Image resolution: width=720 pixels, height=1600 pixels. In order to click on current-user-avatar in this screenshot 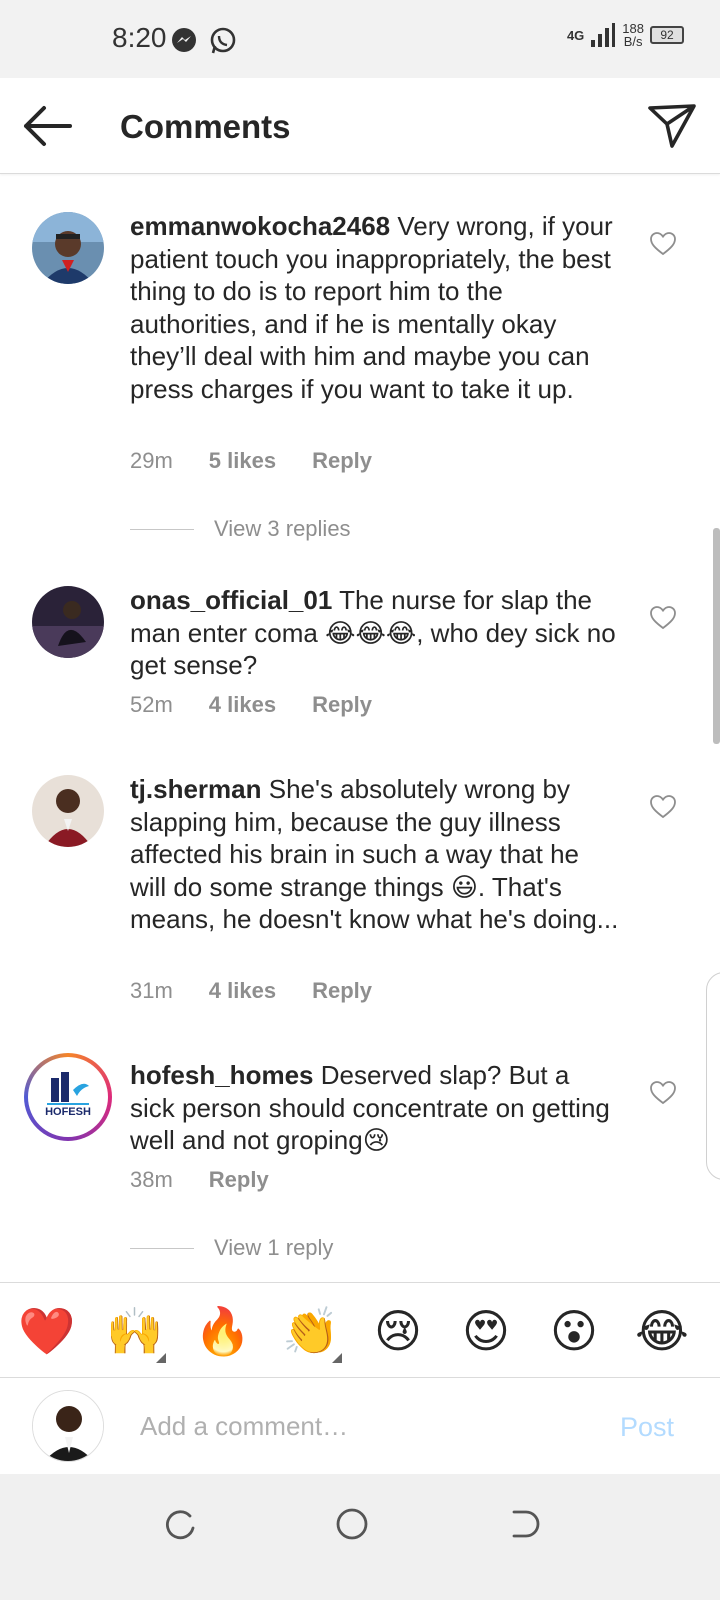, I will do `click(68, 1426)`.